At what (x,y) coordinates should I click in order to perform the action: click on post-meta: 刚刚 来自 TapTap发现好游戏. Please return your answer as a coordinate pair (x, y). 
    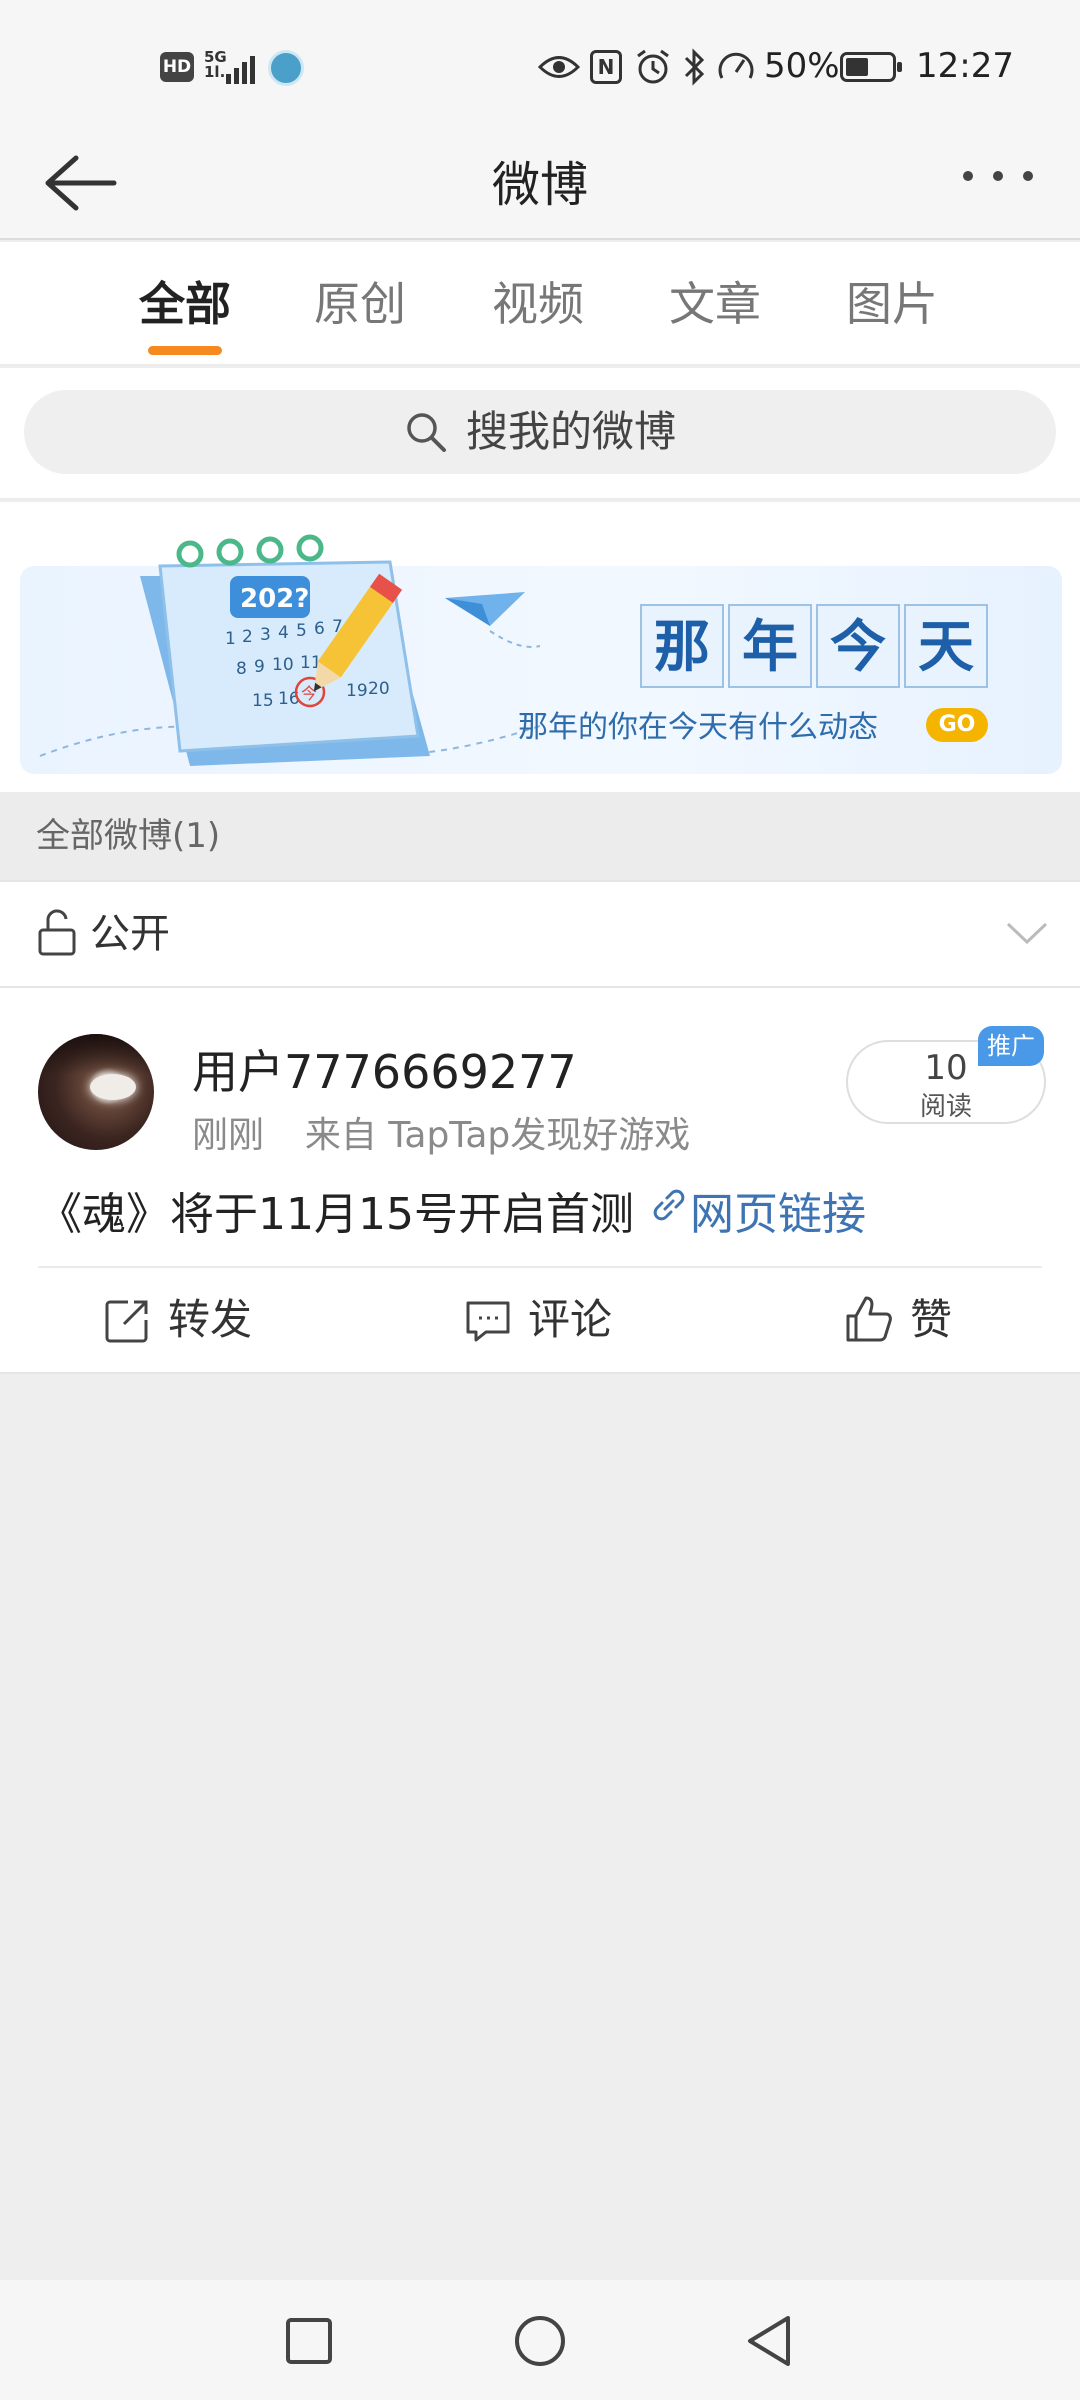
    Looking at the image, I should click on (441, 1132).